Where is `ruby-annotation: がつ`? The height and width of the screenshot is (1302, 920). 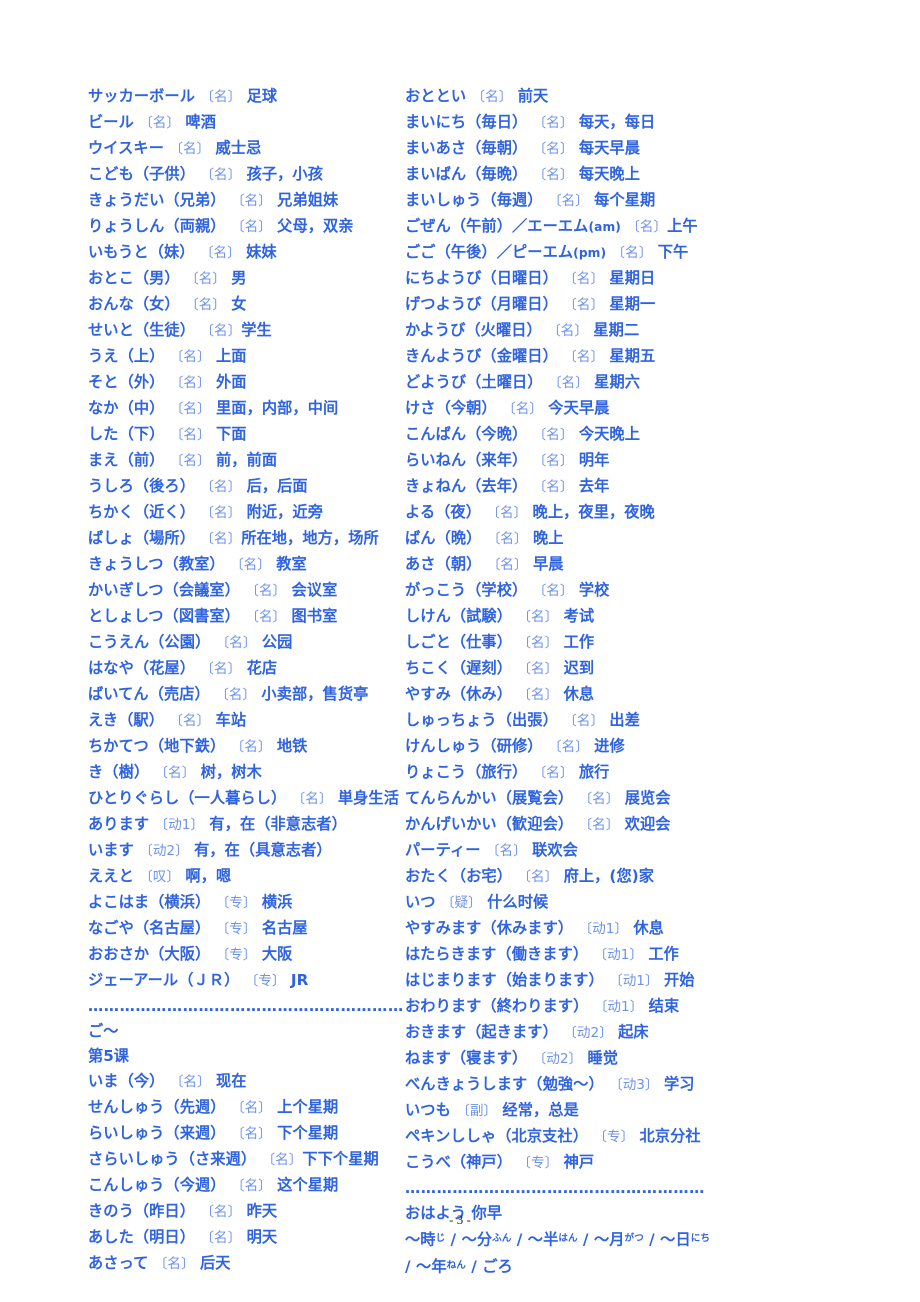
ruby-annotation: がつ is located at coordinates (634, 1238).